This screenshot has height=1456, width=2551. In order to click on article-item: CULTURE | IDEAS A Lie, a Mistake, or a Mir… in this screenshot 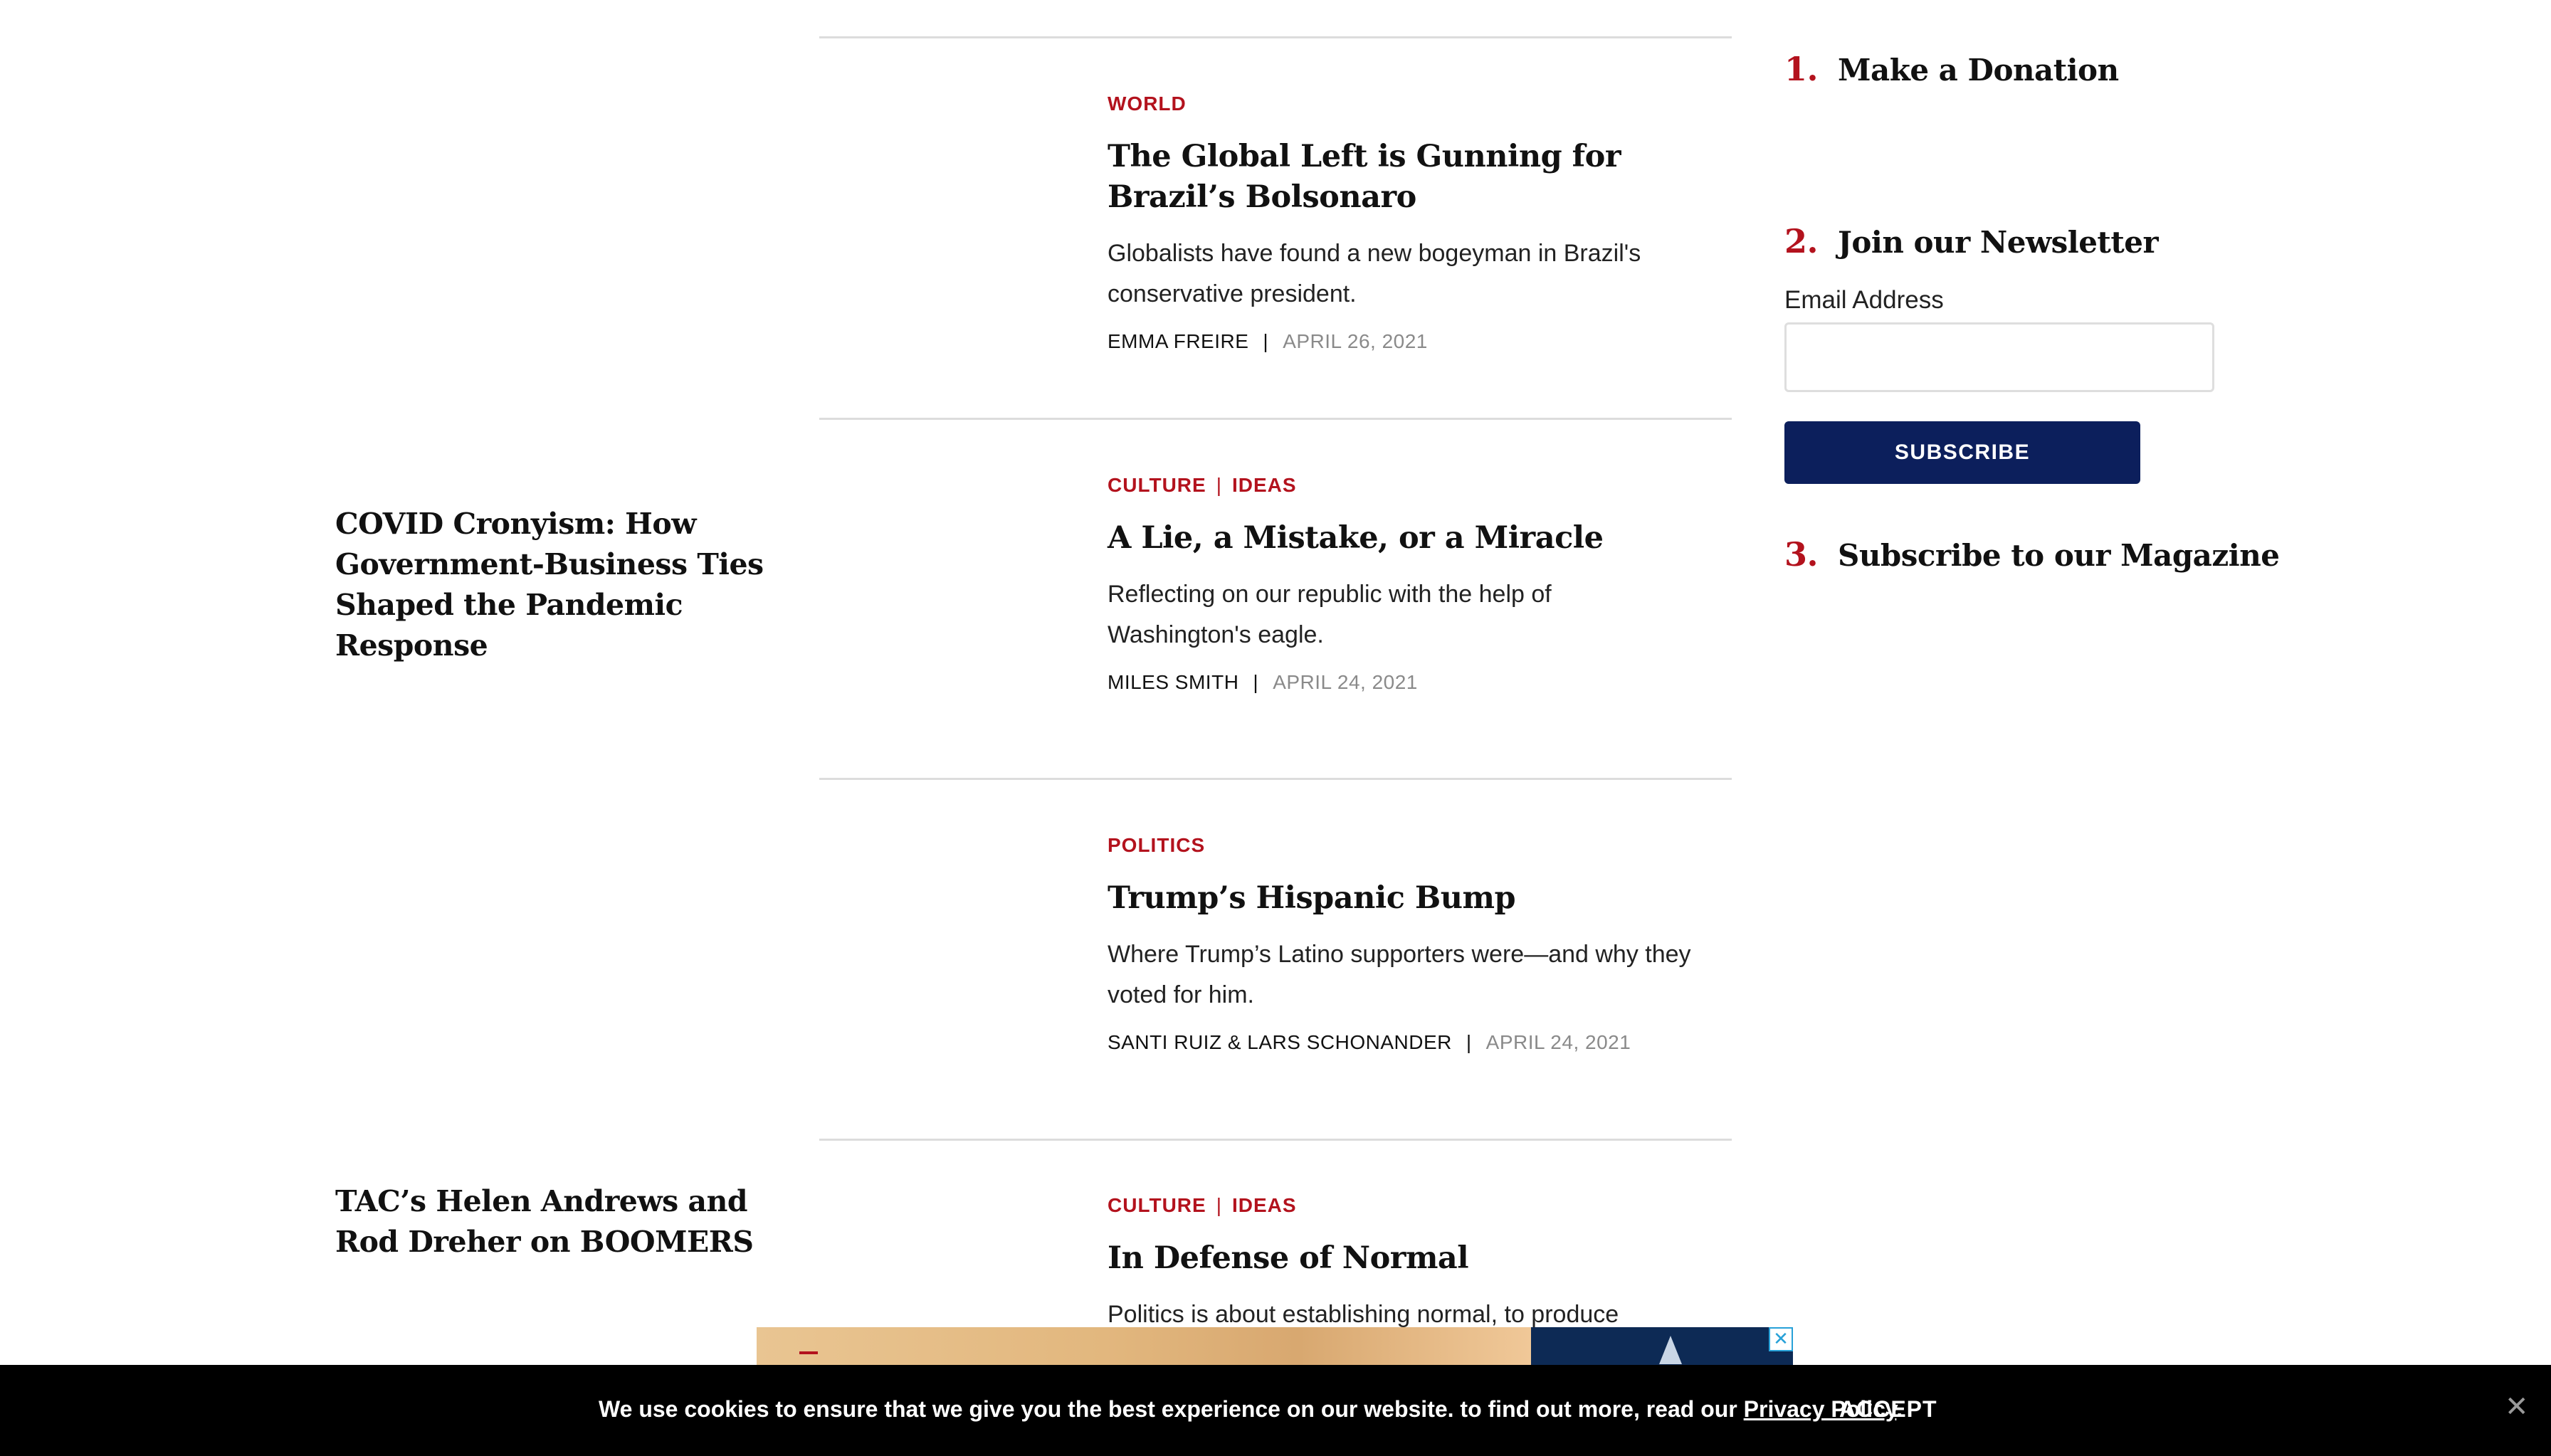, I will do `click(1400, 584)`.